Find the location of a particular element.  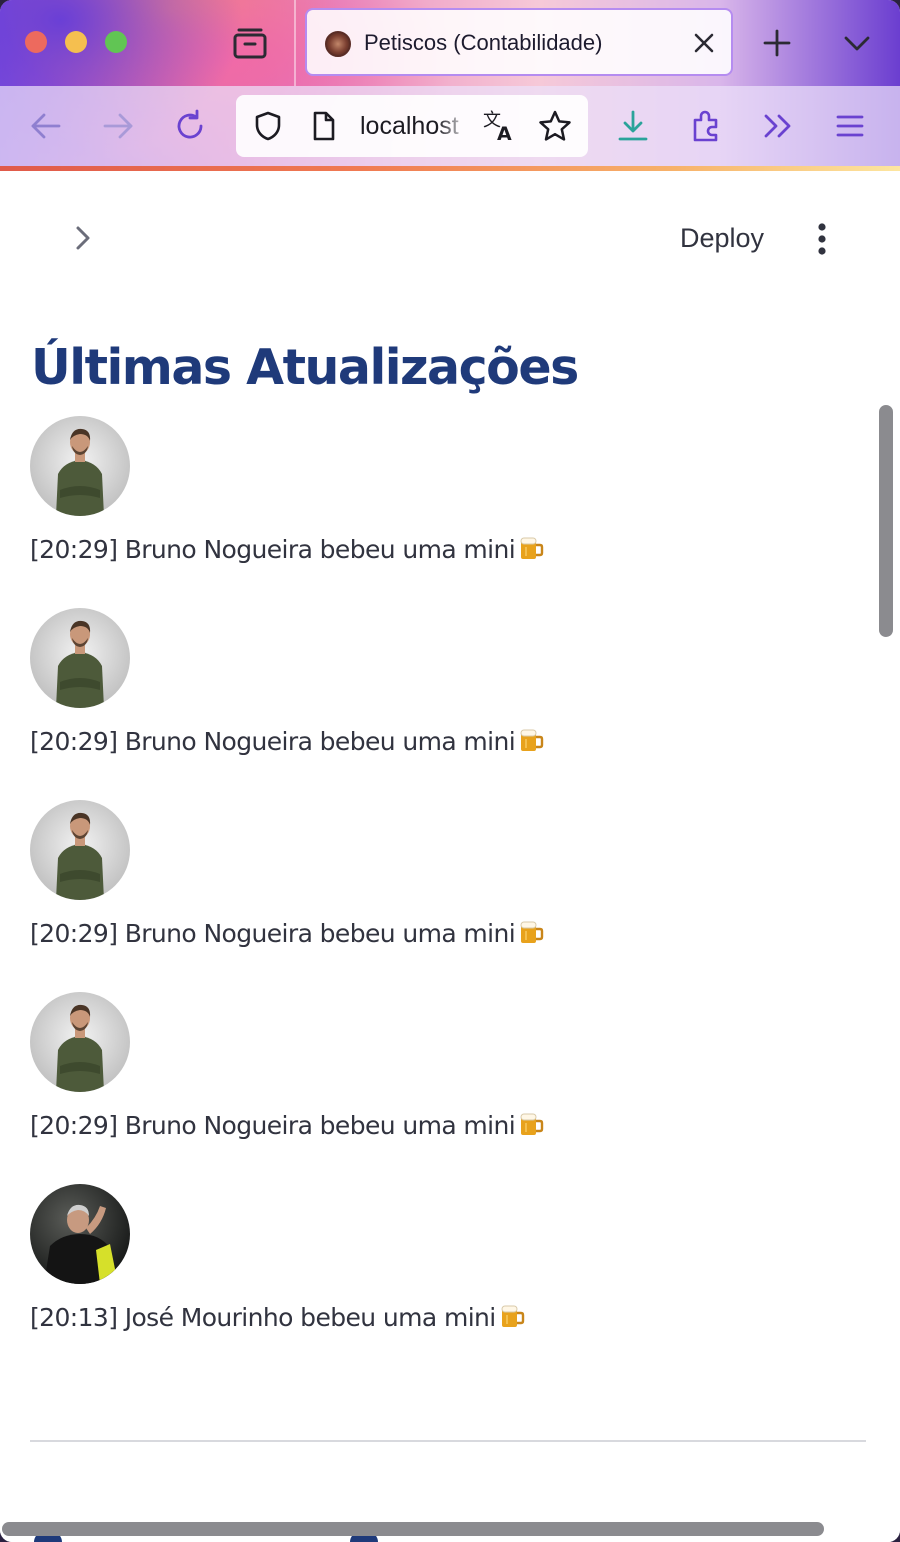

download-icon is located at coordinates (633, 125).